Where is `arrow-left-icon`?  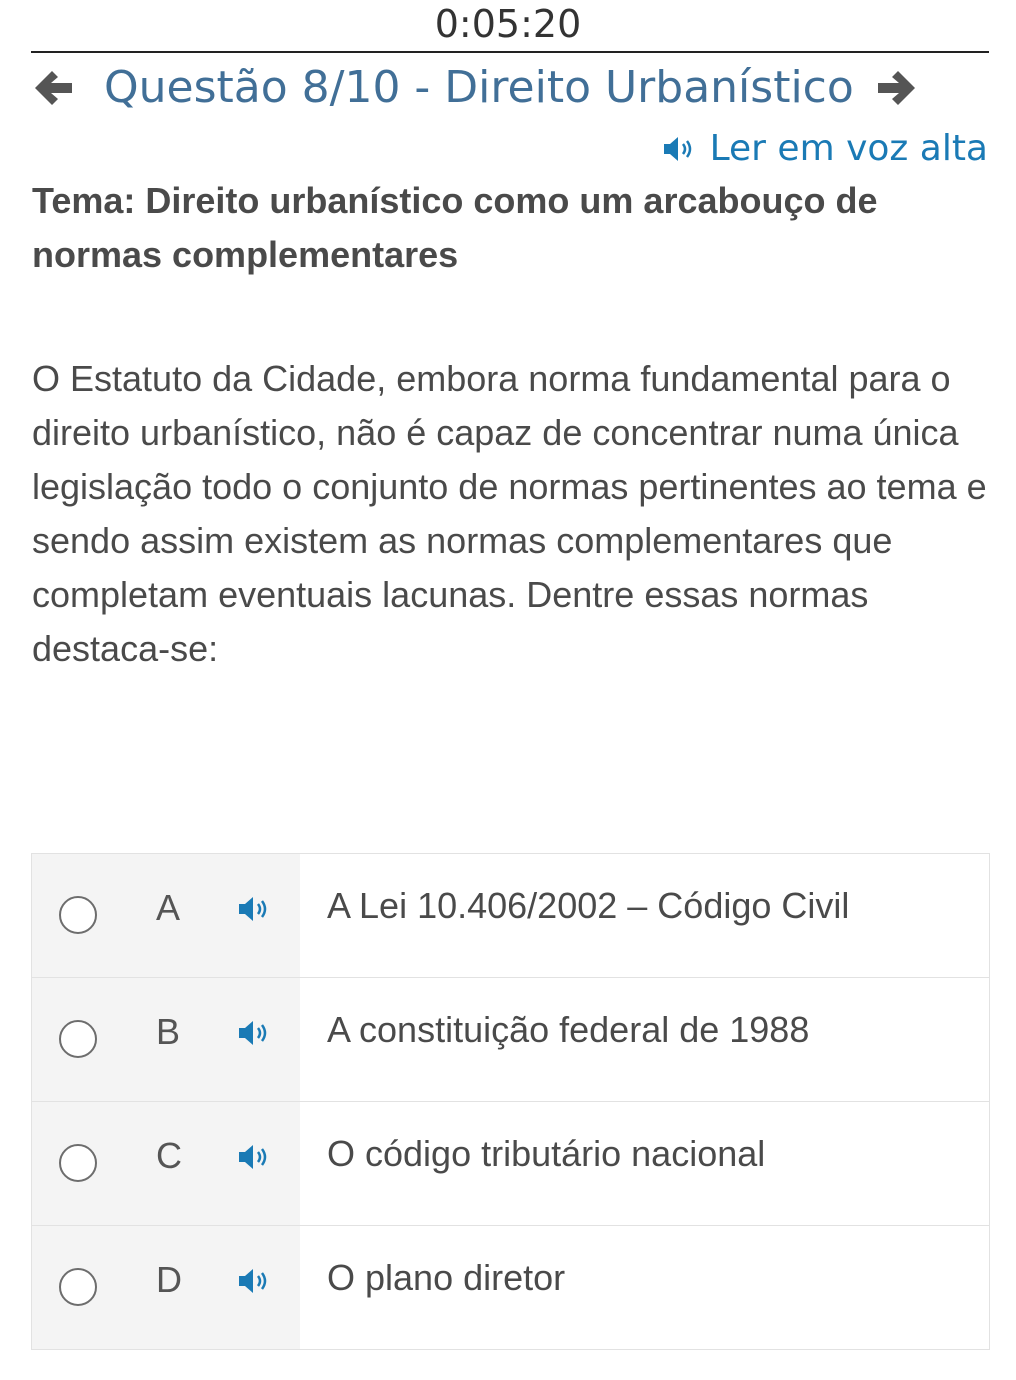 arrow-left-icon is located at coordinates (53, 88).